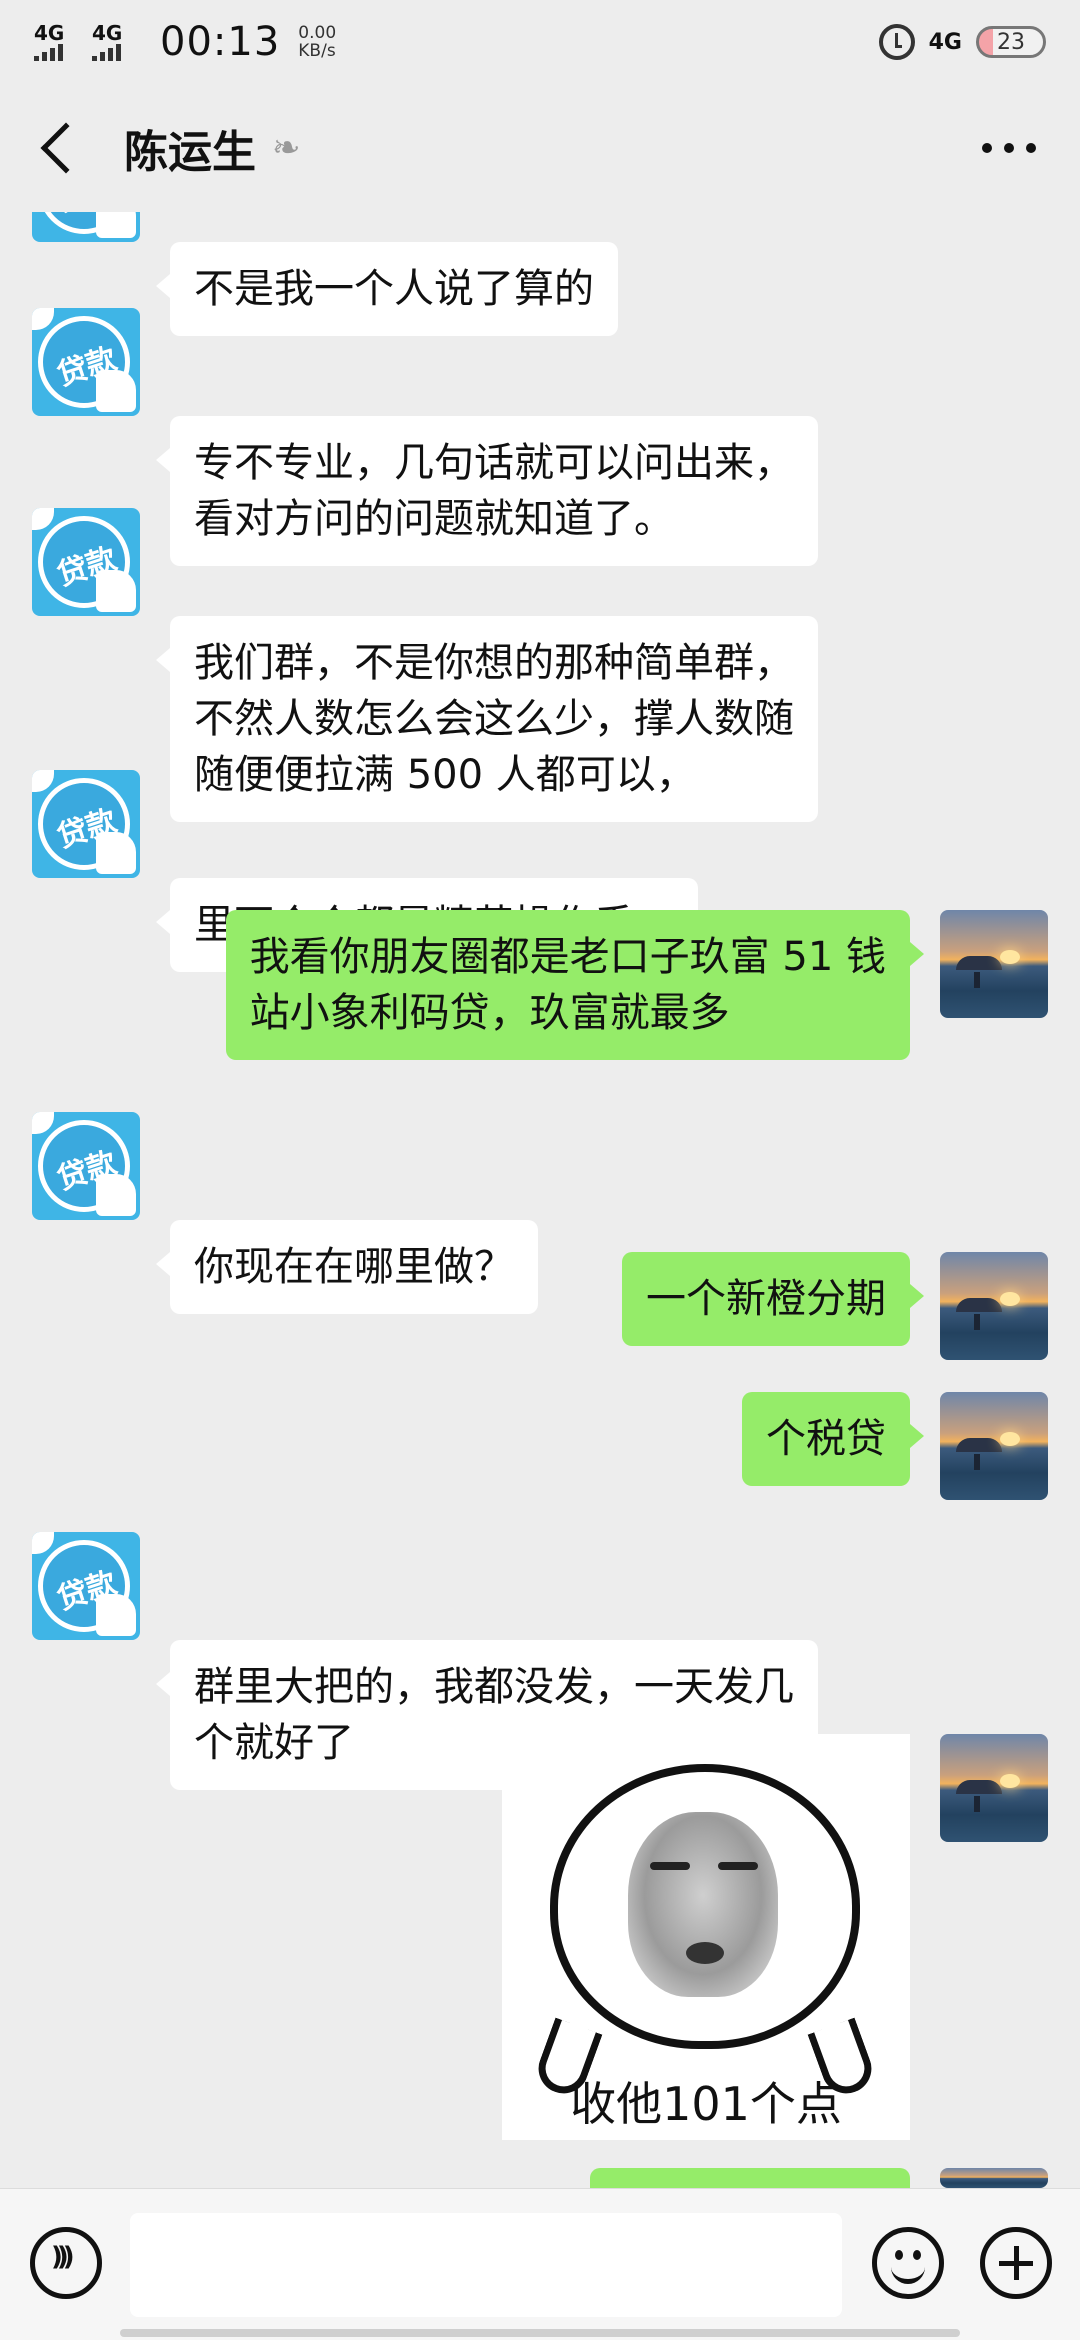 The width and height of the screenshot is (1080, 2340). What do you see at coordinates (540, 2333) in the screenshot?
I see `gesture-bar` at bounding box center [540, 2333].